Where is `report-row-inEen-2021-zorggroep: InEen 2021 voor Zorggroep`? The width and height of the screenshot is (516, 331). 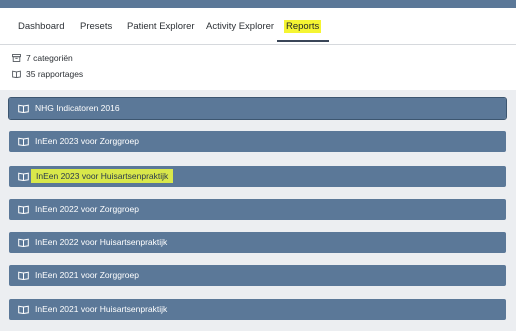
report-row-inEen-2021-zorggroep: InEen 2021 voor Zorggroep is located at coordinates (257, 275).